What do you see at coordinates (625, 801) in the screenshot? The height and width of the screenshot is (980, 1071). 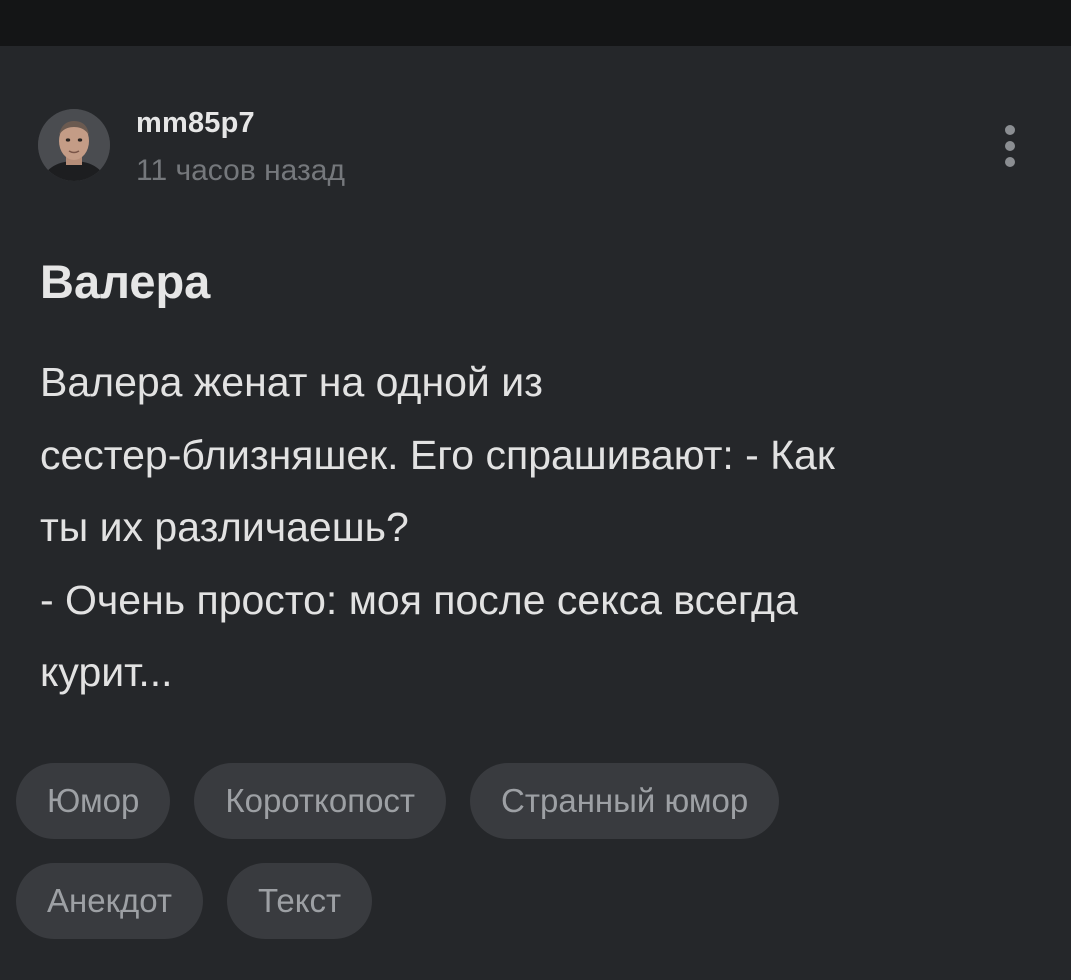 I see `tag-strange-humor: Странный юмор` at bounding box center [625, 801].